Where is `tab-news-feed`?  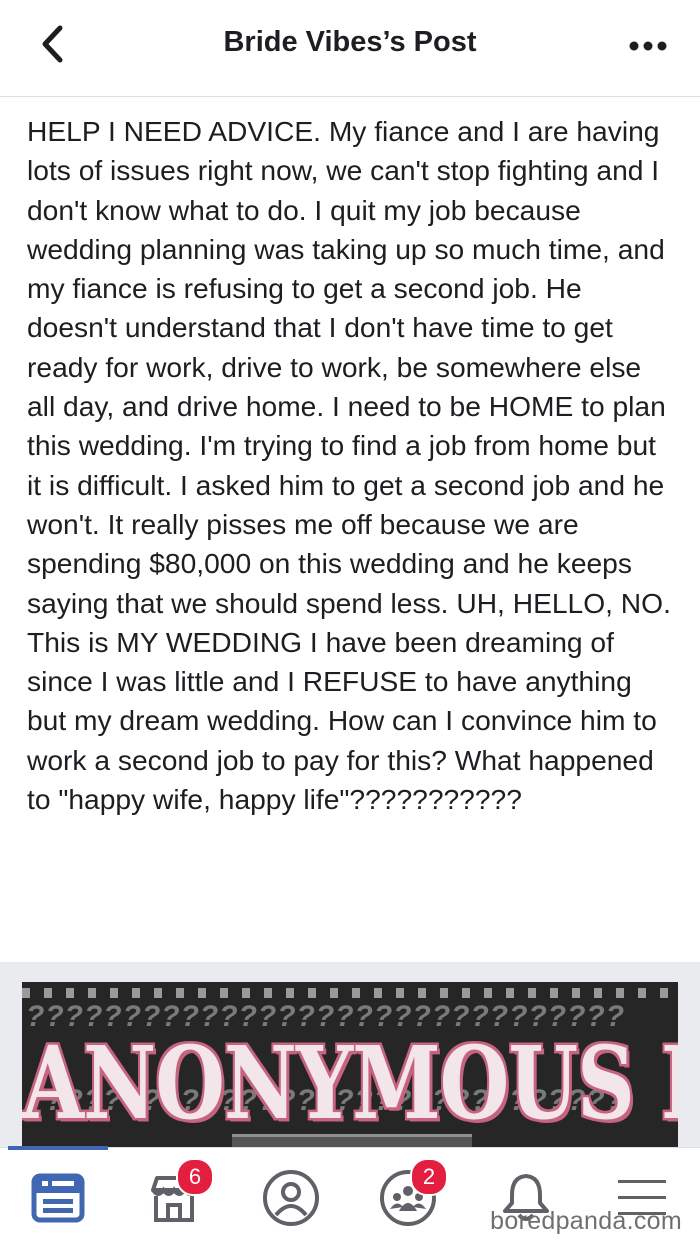 tab-news-feed is located at coordinates (58, 1198).